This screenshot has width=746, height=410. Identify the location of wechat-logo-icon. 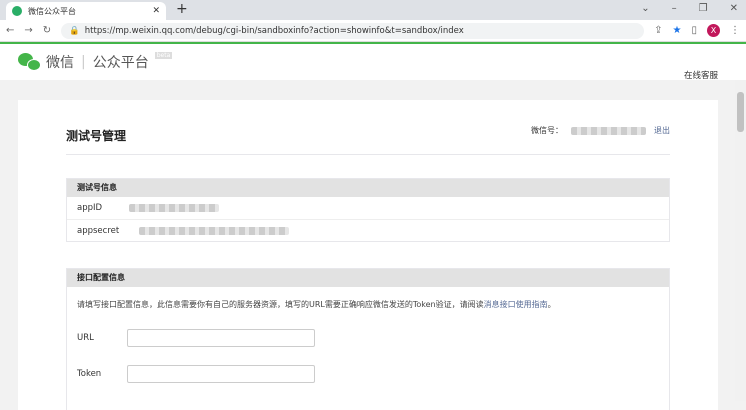
(30, 62).